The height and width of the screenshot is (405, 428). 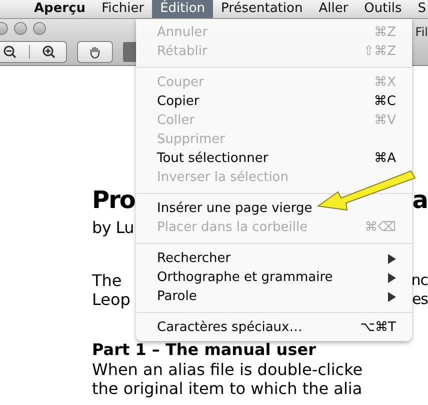 I want to click on document-text: nc, so click(x=419, y=280).